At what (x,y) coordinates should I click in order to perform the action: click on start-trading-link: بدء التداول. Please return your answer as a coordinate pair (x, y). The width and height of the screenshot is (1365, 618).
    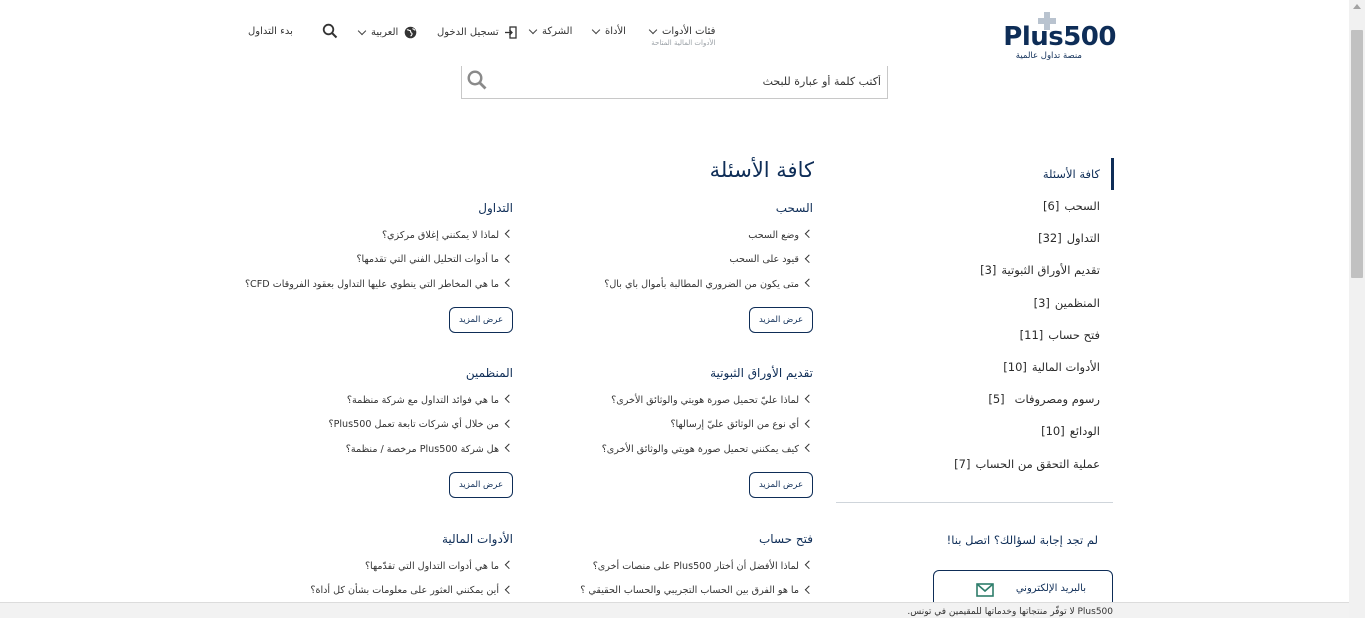
    Looking at the image, I should click on (270, 31).